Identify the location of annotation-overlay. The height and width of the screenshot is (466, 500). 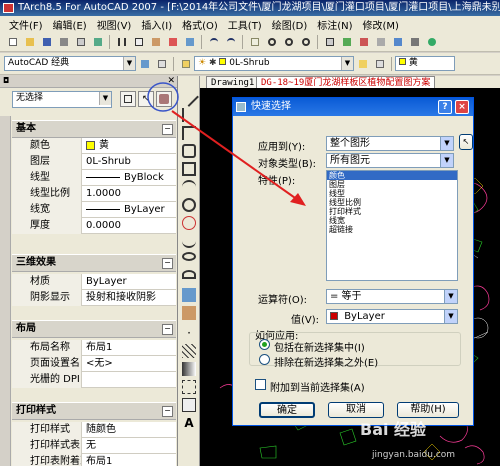
(226, 144).